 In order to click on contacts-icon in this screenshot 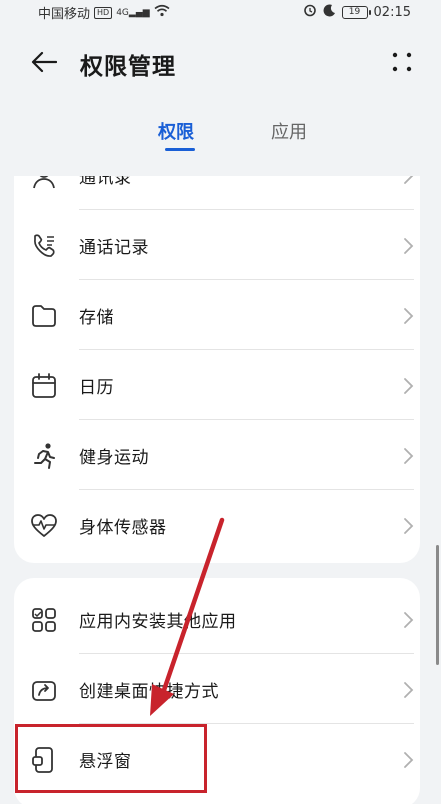, I will do `click(44, 182)`.